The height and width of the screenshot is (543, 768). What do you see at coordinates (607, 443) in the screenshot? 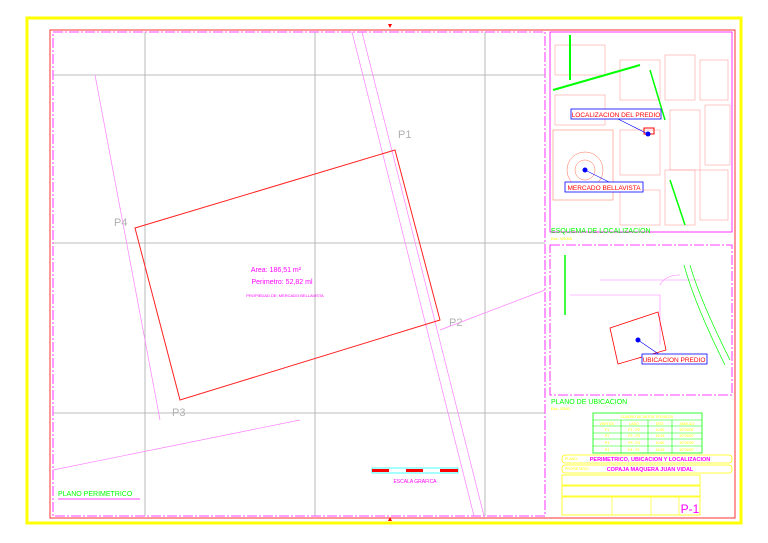
I see `svg-text: P3` at bounding box center [607, 443].